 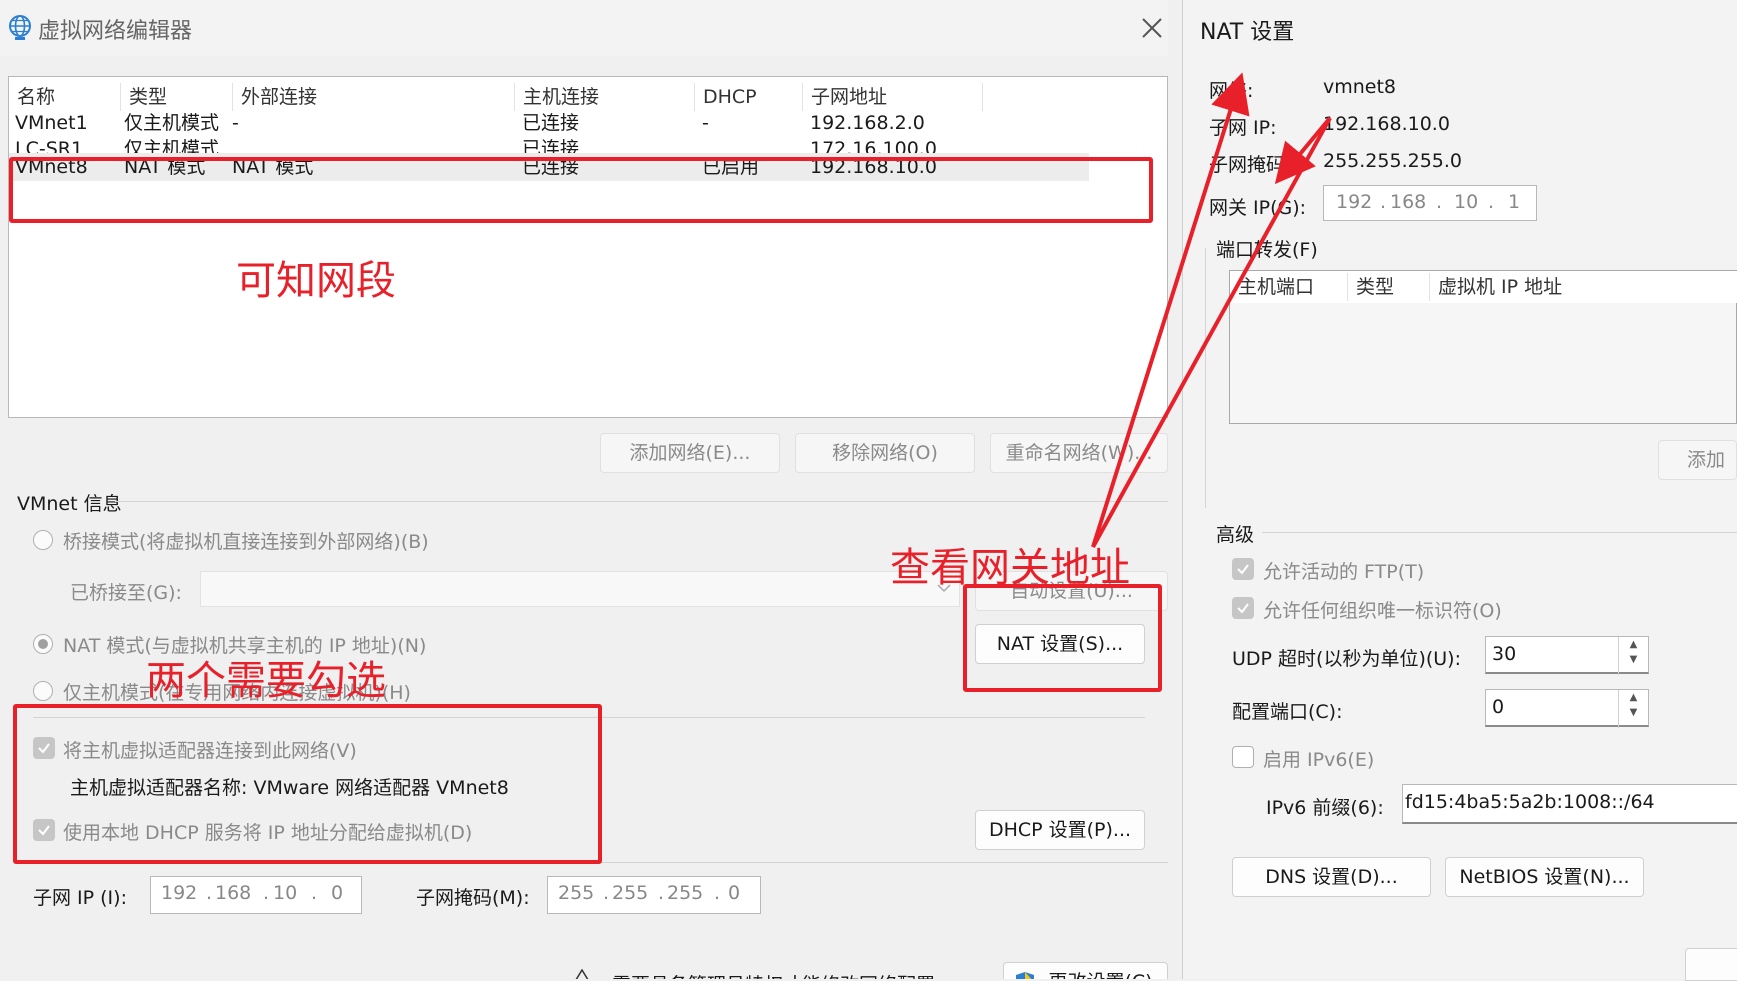 I want to click on arrow-shaft, so click(x=1211, y=332).